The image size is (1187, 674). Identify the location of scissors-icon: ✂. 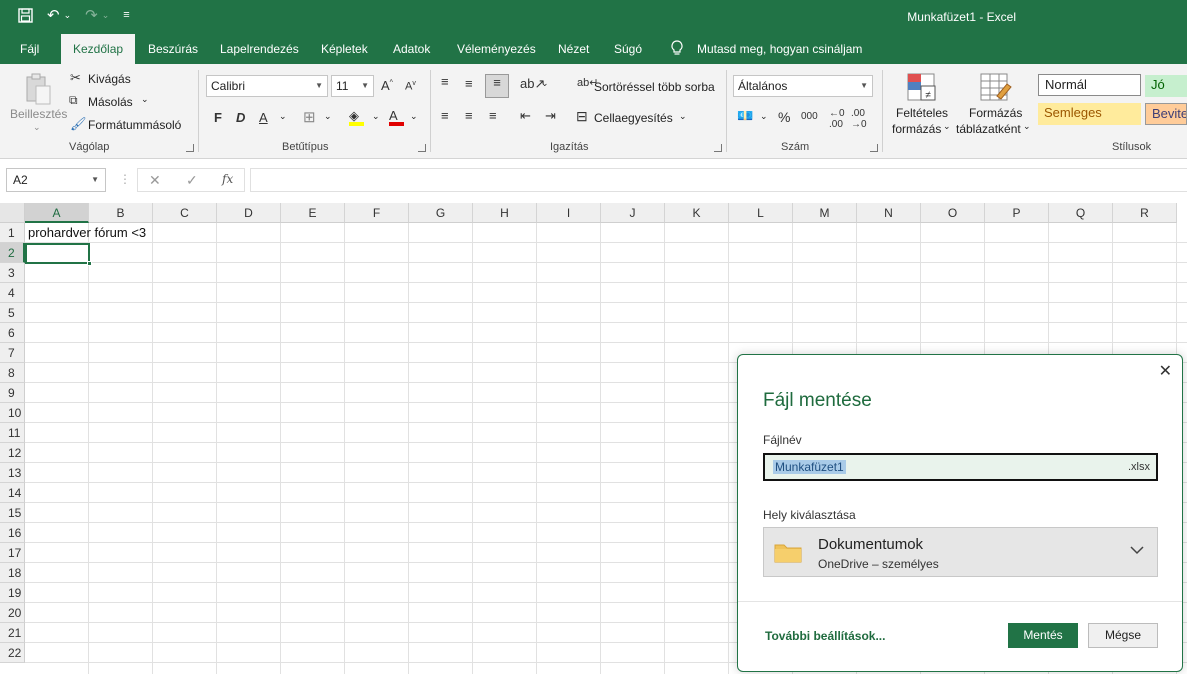
(75, 78).